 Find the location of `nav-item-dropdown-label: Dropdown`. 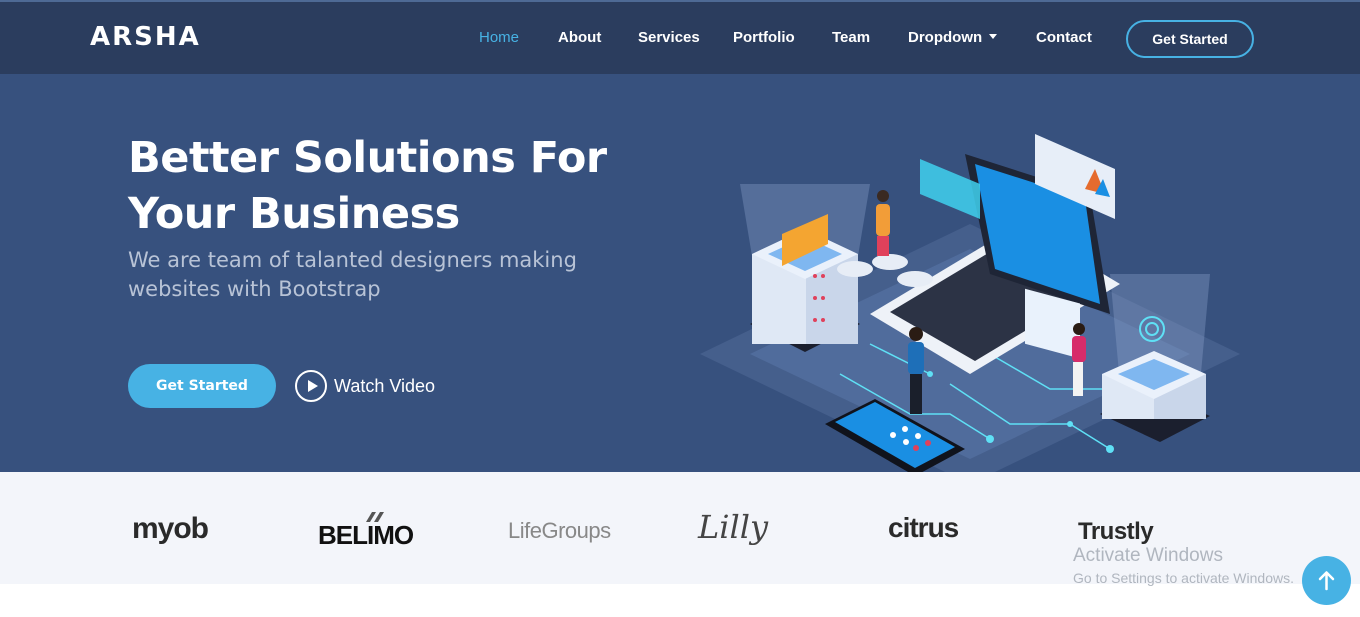

nav-item-dropdown-label: Dropdown is located at coordinates (945, 37).